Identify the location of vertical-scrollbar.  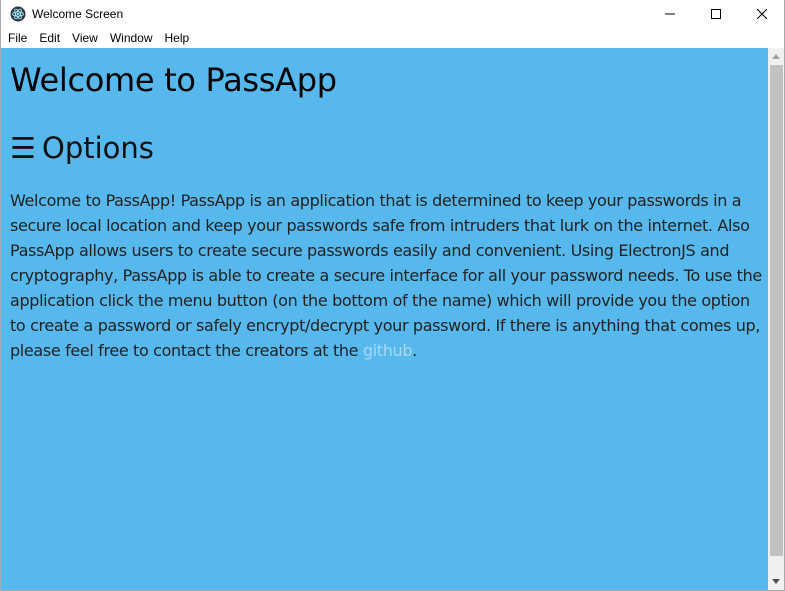
(776, 319).